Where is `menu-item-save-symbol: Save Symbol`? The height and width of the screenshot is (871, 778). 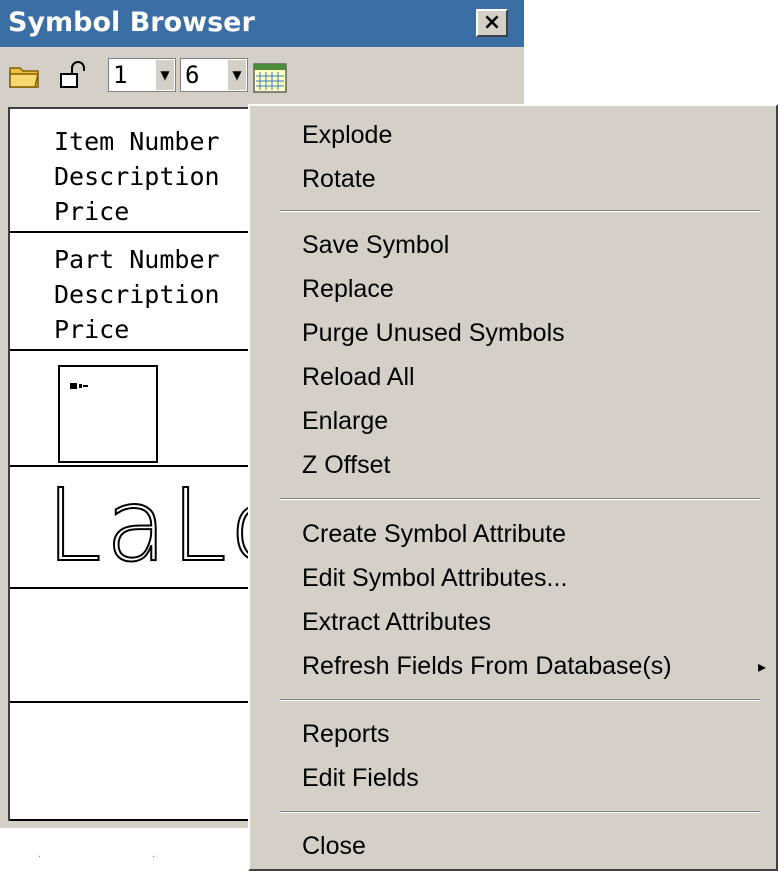
menu-item-save-symbol: Save Symbol is located at coordinates (375, 245).